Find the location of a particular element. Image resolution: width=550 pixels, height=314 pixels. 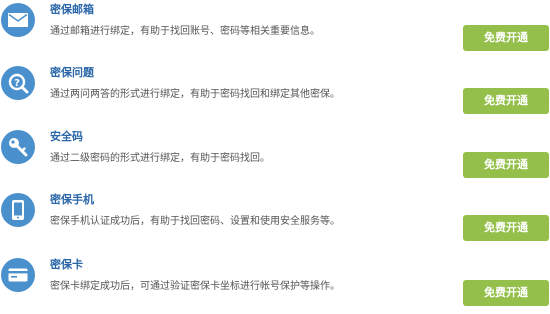

phone-icon is located at coordinates (18, 210).